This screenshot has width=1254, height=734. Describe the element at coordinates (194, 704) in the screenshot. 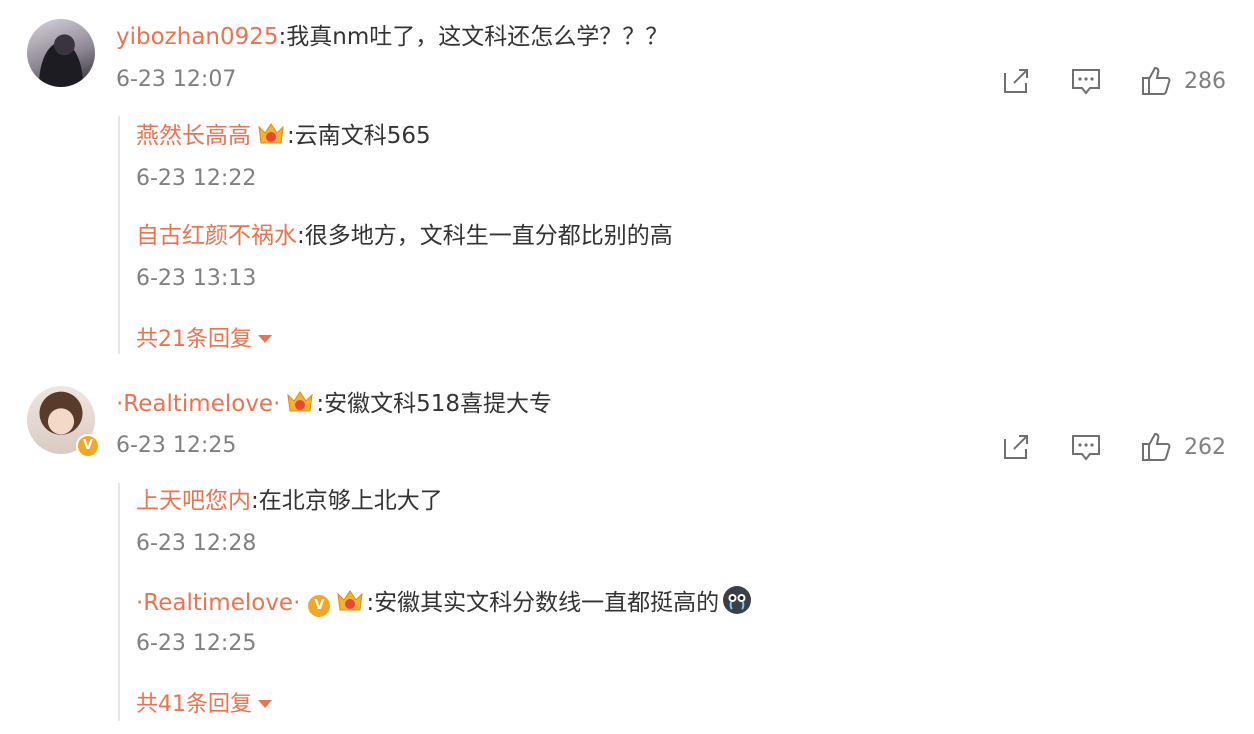

I see `more-replies-label: 共41条回复` at that location.